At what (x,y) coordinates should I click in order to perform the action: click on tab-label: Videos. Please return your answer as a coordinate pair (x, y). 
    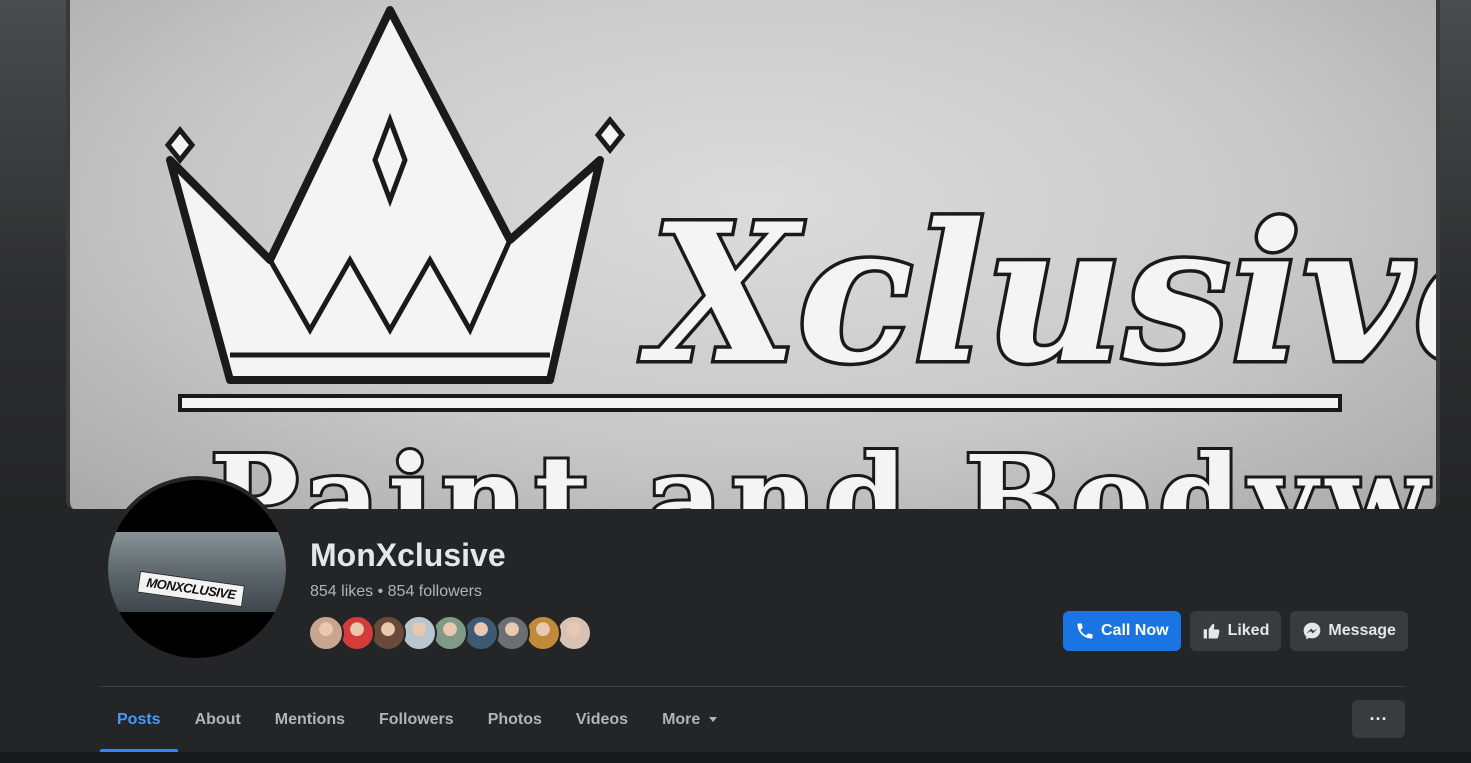
    Looking at the image, I should click on (602, 719).